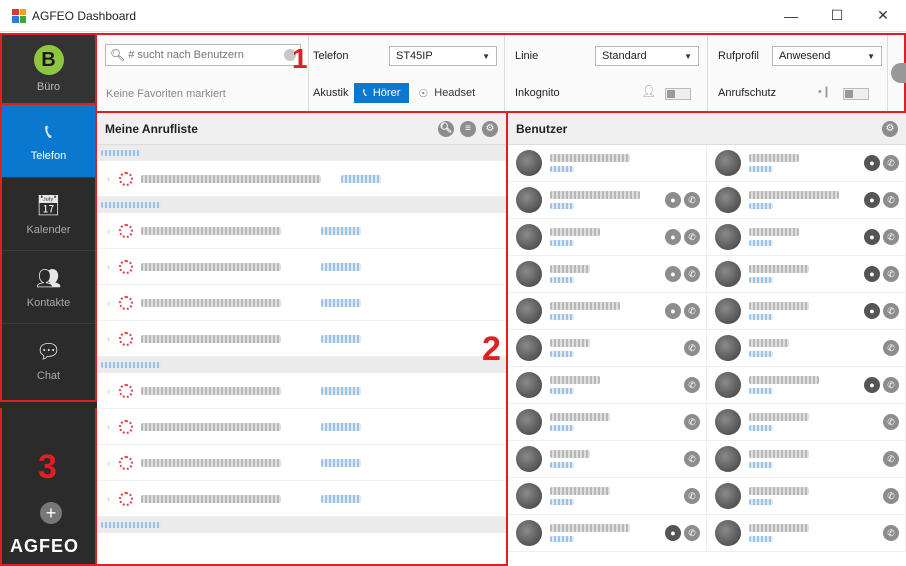 Image resolution: width=906 pixels, height=566 pixels. I want to click on sidebar-item-kontakte: 👥︎ Kontakte, so click(48, 287).